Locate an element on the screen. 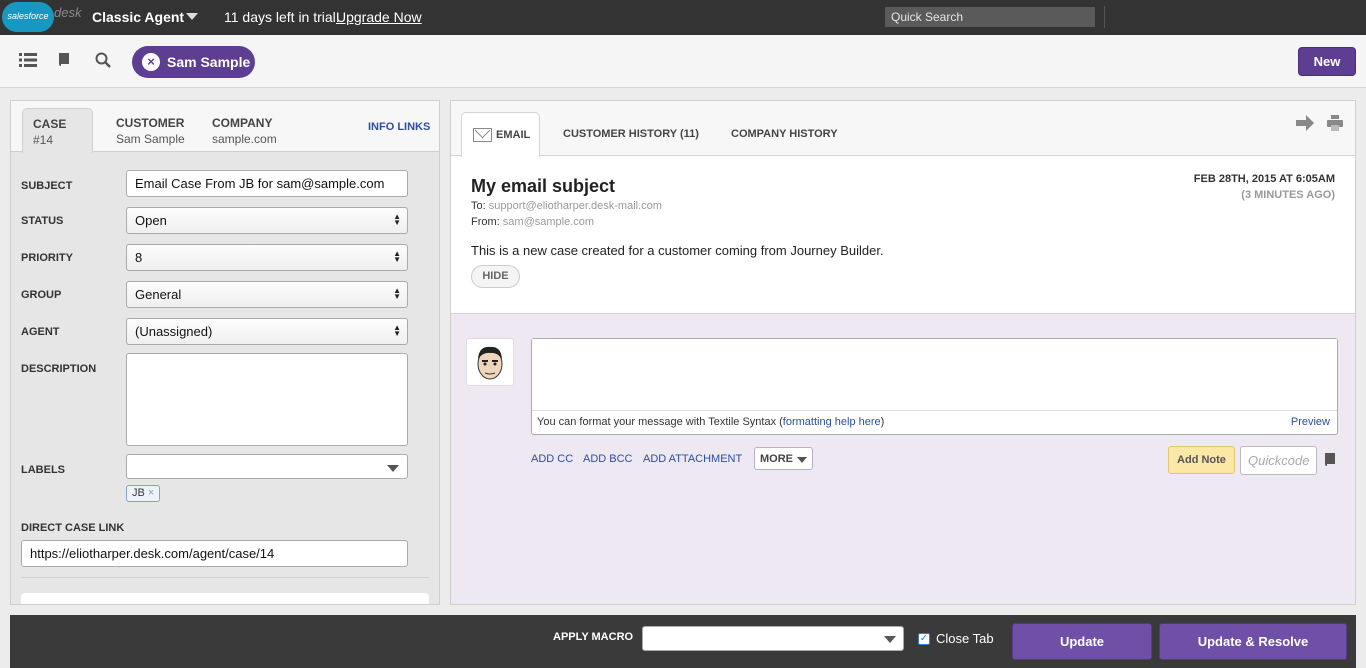 The image size is (1366, 668). info-links-link: INFO LINKS is located at coordinates (399, 127).